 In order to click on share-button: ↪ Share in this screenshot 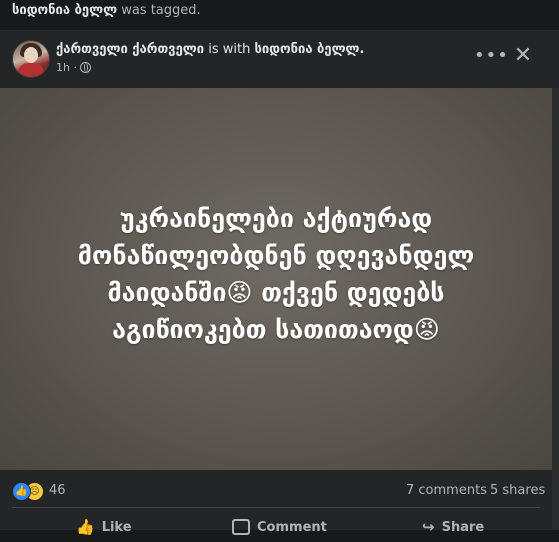, I will do `click(453, 527)`.